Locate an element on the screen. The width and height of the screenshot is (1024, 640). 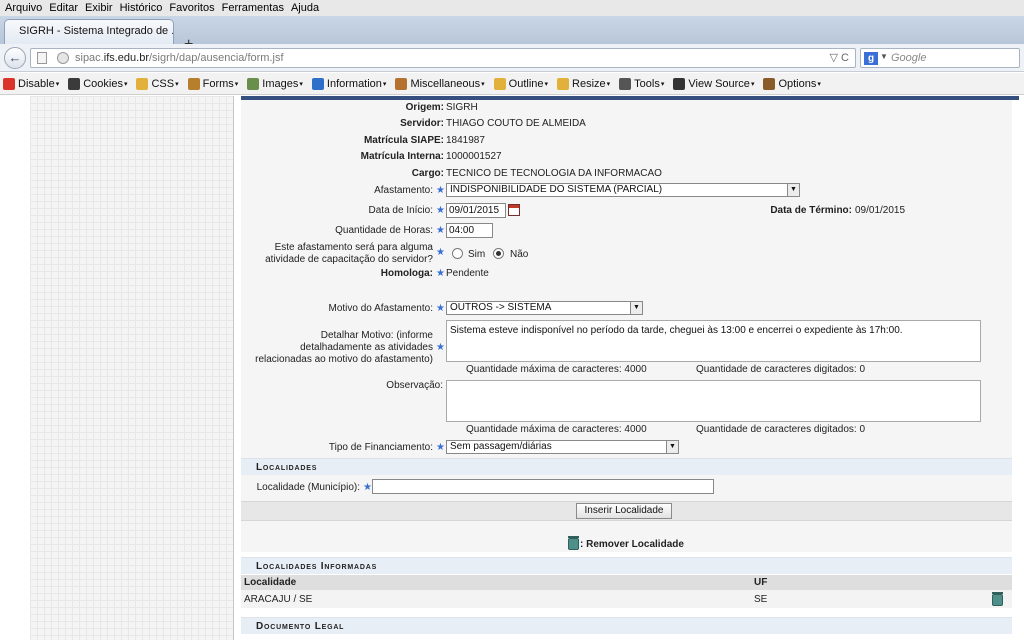
search-engine-caret-icon: ▼ is located at coordinates (884, 56).